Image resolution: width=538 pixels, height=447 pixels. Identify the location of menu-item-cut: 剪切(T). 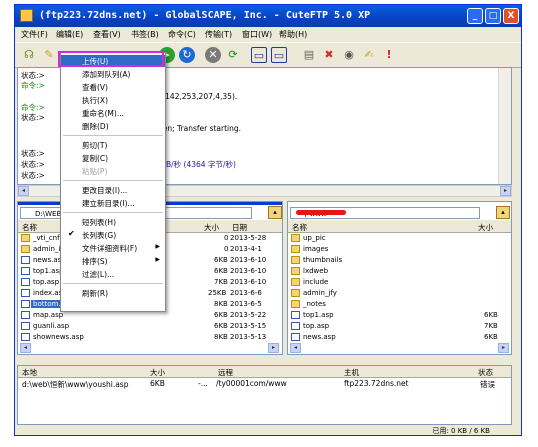
(113, 145).